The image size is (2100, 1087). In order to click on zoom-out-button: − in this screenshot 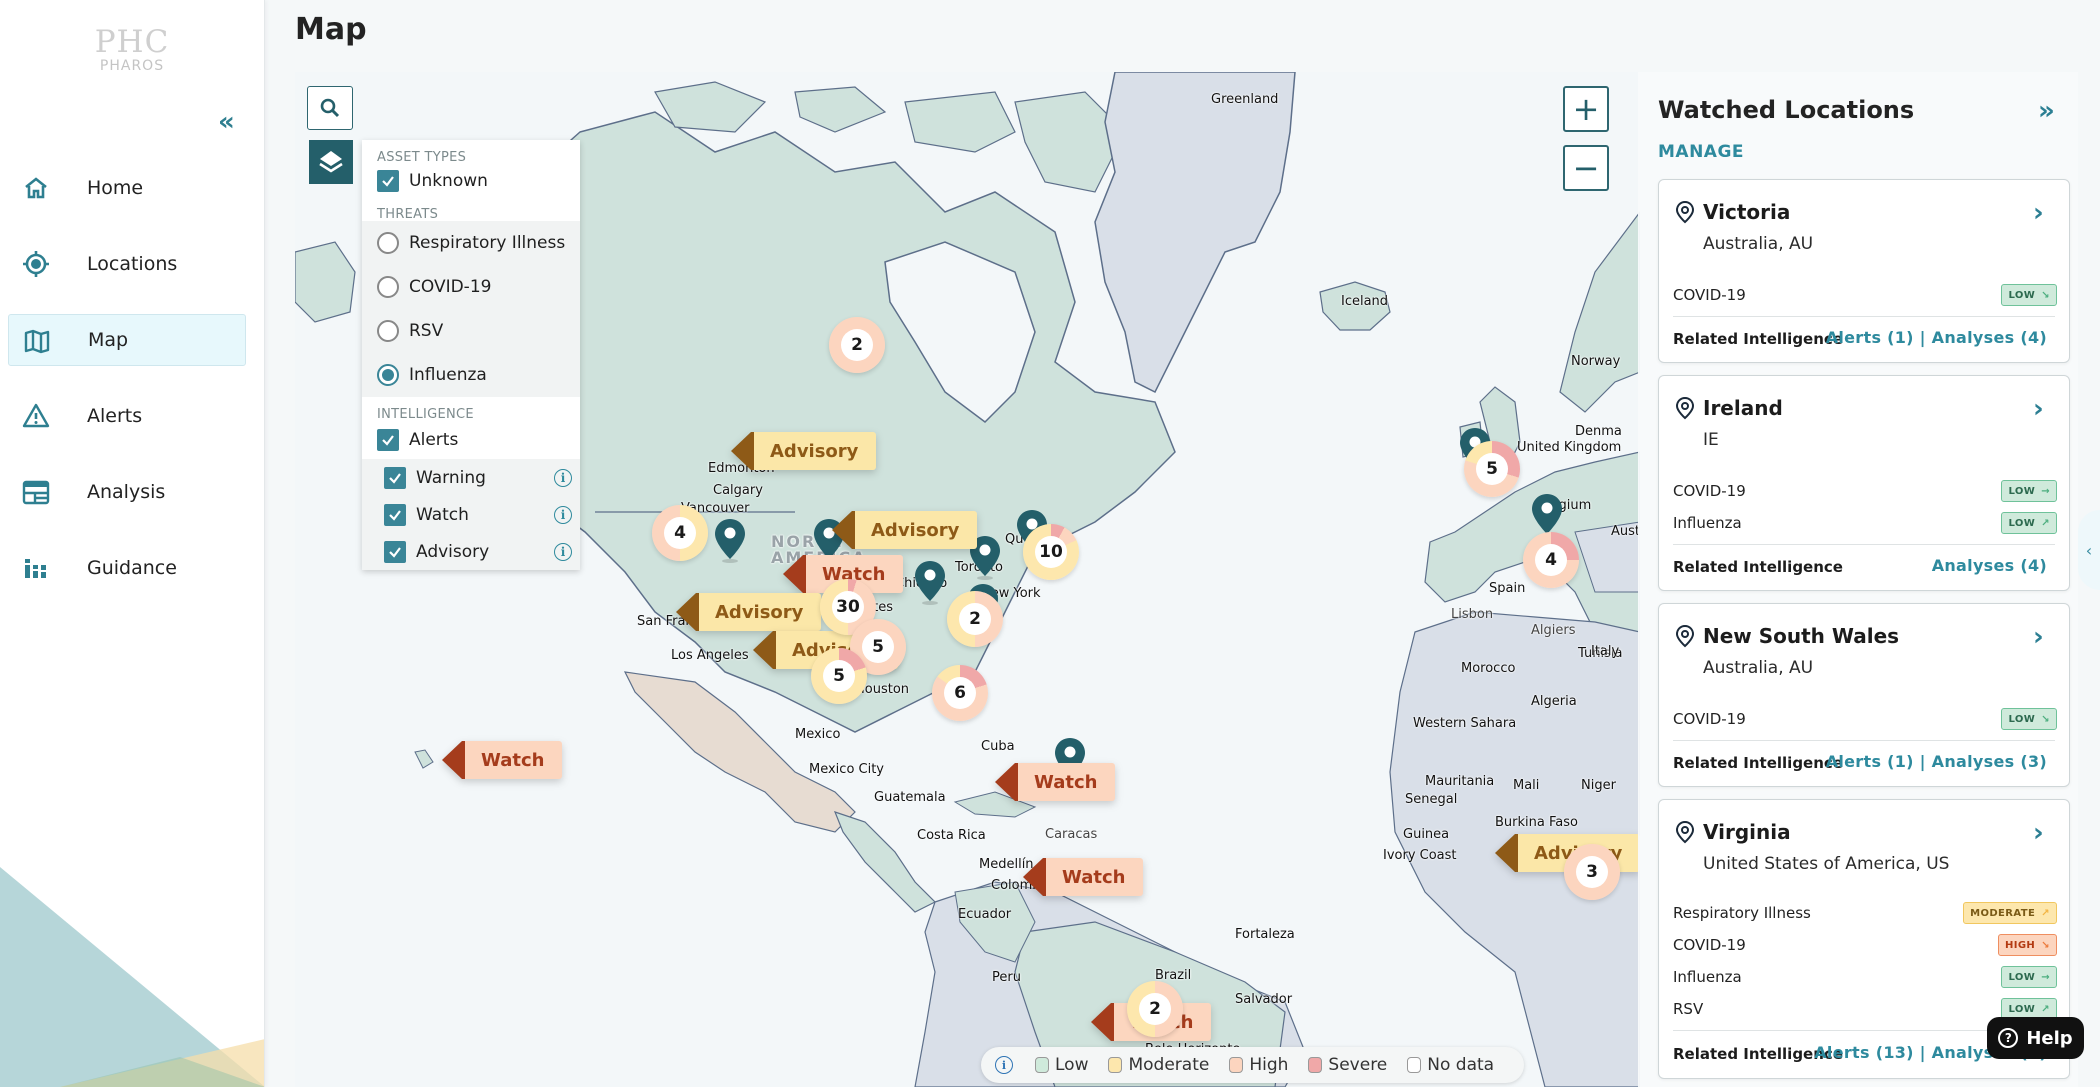, I will do `click(1586, 168)`.